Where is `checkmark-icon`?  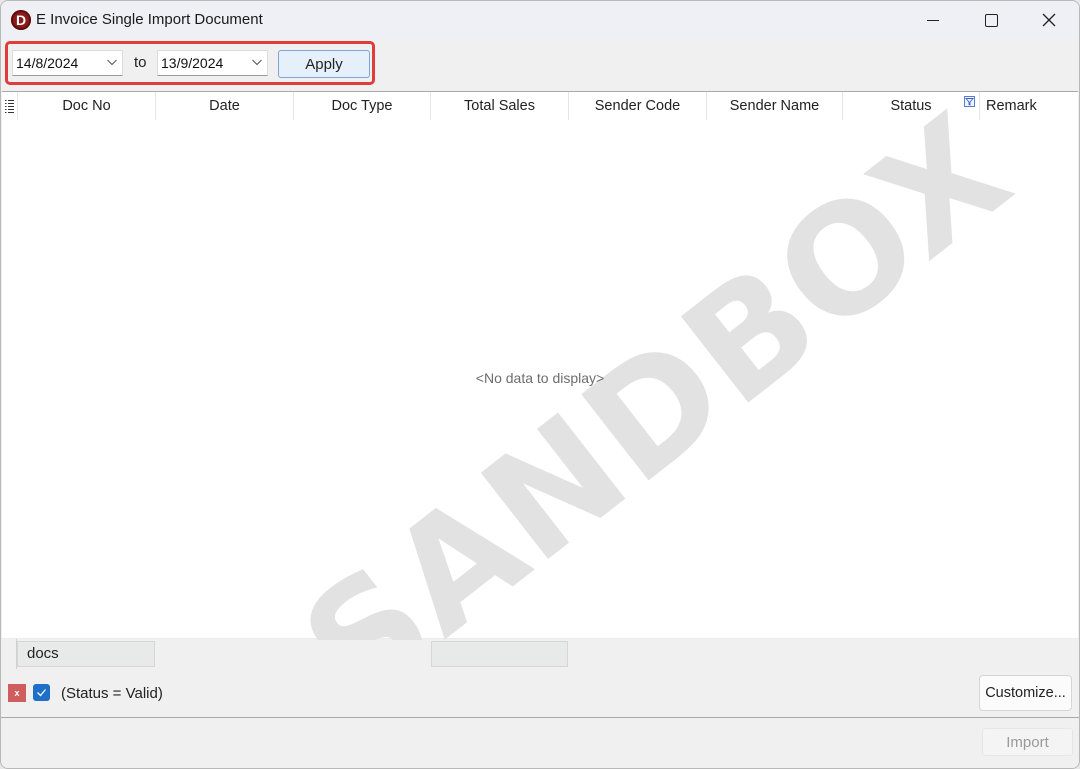 checkmark-icon is located at coordinates (41, 693).